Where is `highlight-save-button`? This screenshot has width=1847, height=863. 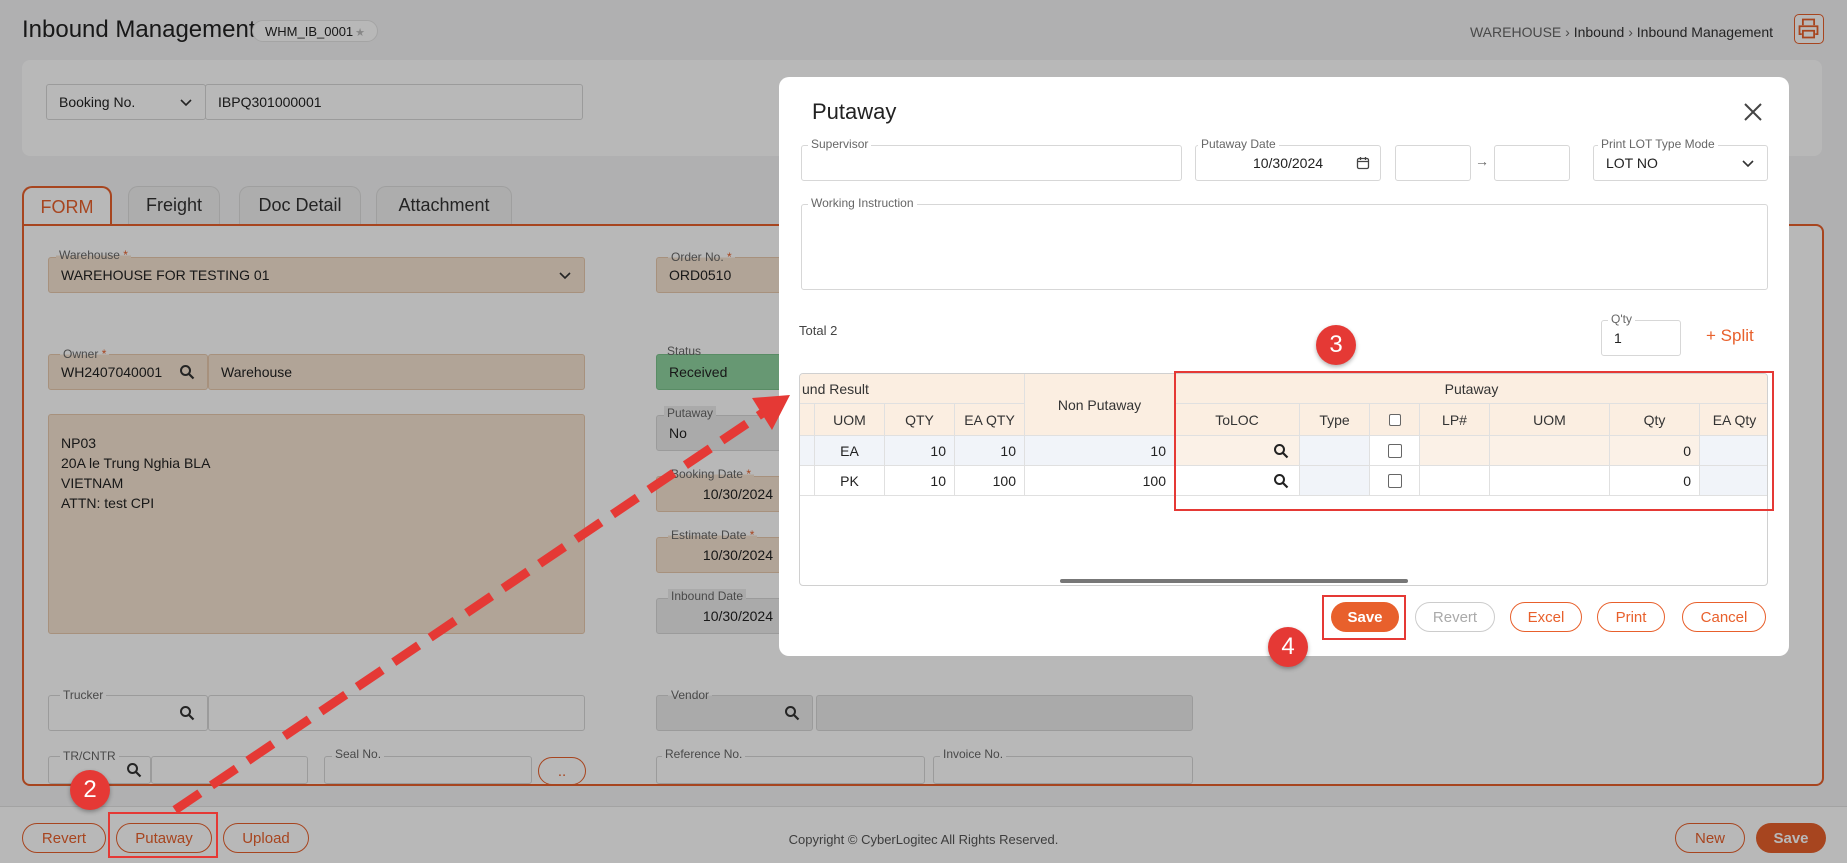
highlight-save-button is located at coordinates (1364, 617).